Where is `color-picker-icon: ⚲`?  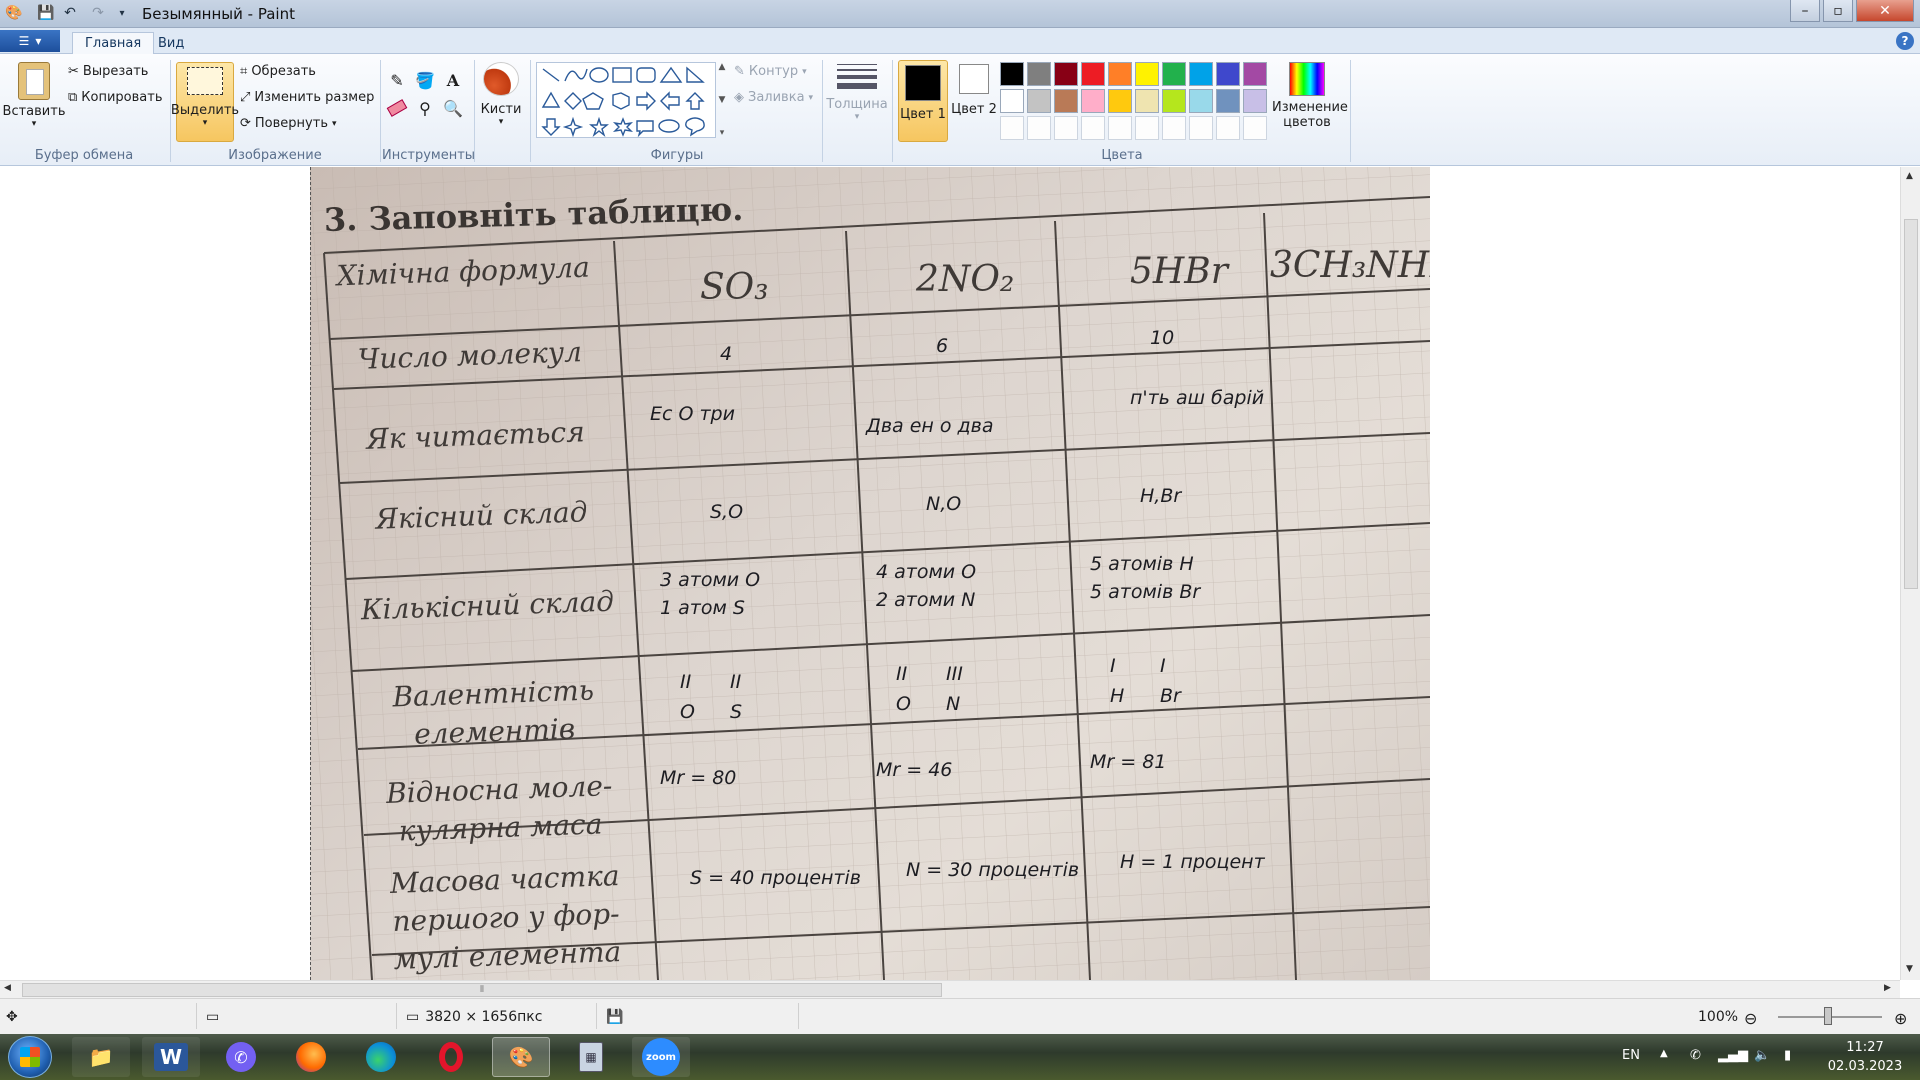 color-picker-icon: ⚲ is located at coordinates (425, 108).